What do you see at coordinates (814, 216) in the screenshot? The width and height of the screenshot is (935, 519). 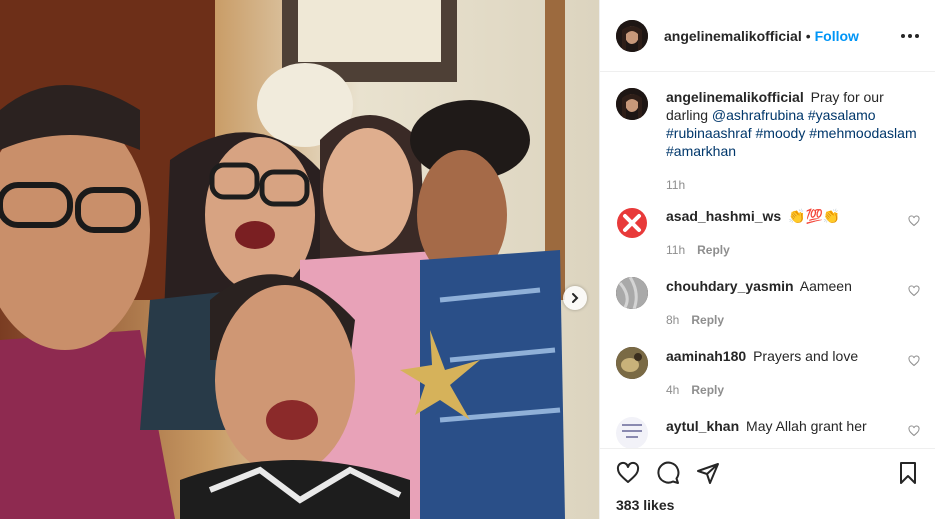 I see `comment-text: 👏💯👏` at bounding box center [814, 216].